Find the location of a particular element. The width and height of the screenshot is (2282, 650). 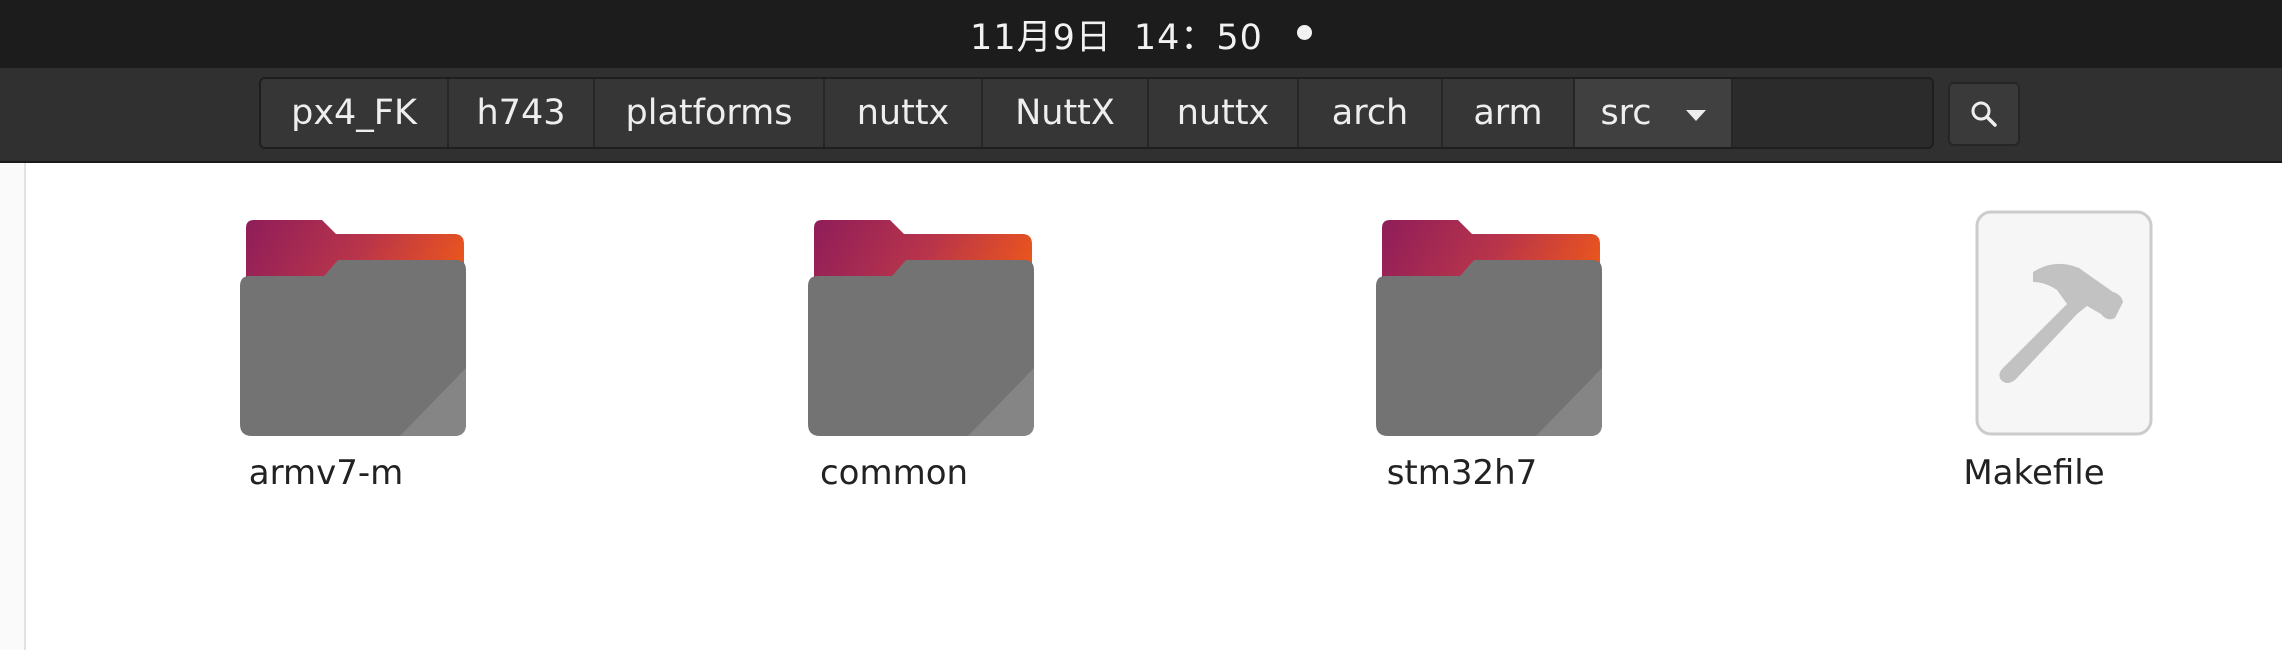

breadcrumb-NuttX: NuttX is located at coordinates (1066, 113).